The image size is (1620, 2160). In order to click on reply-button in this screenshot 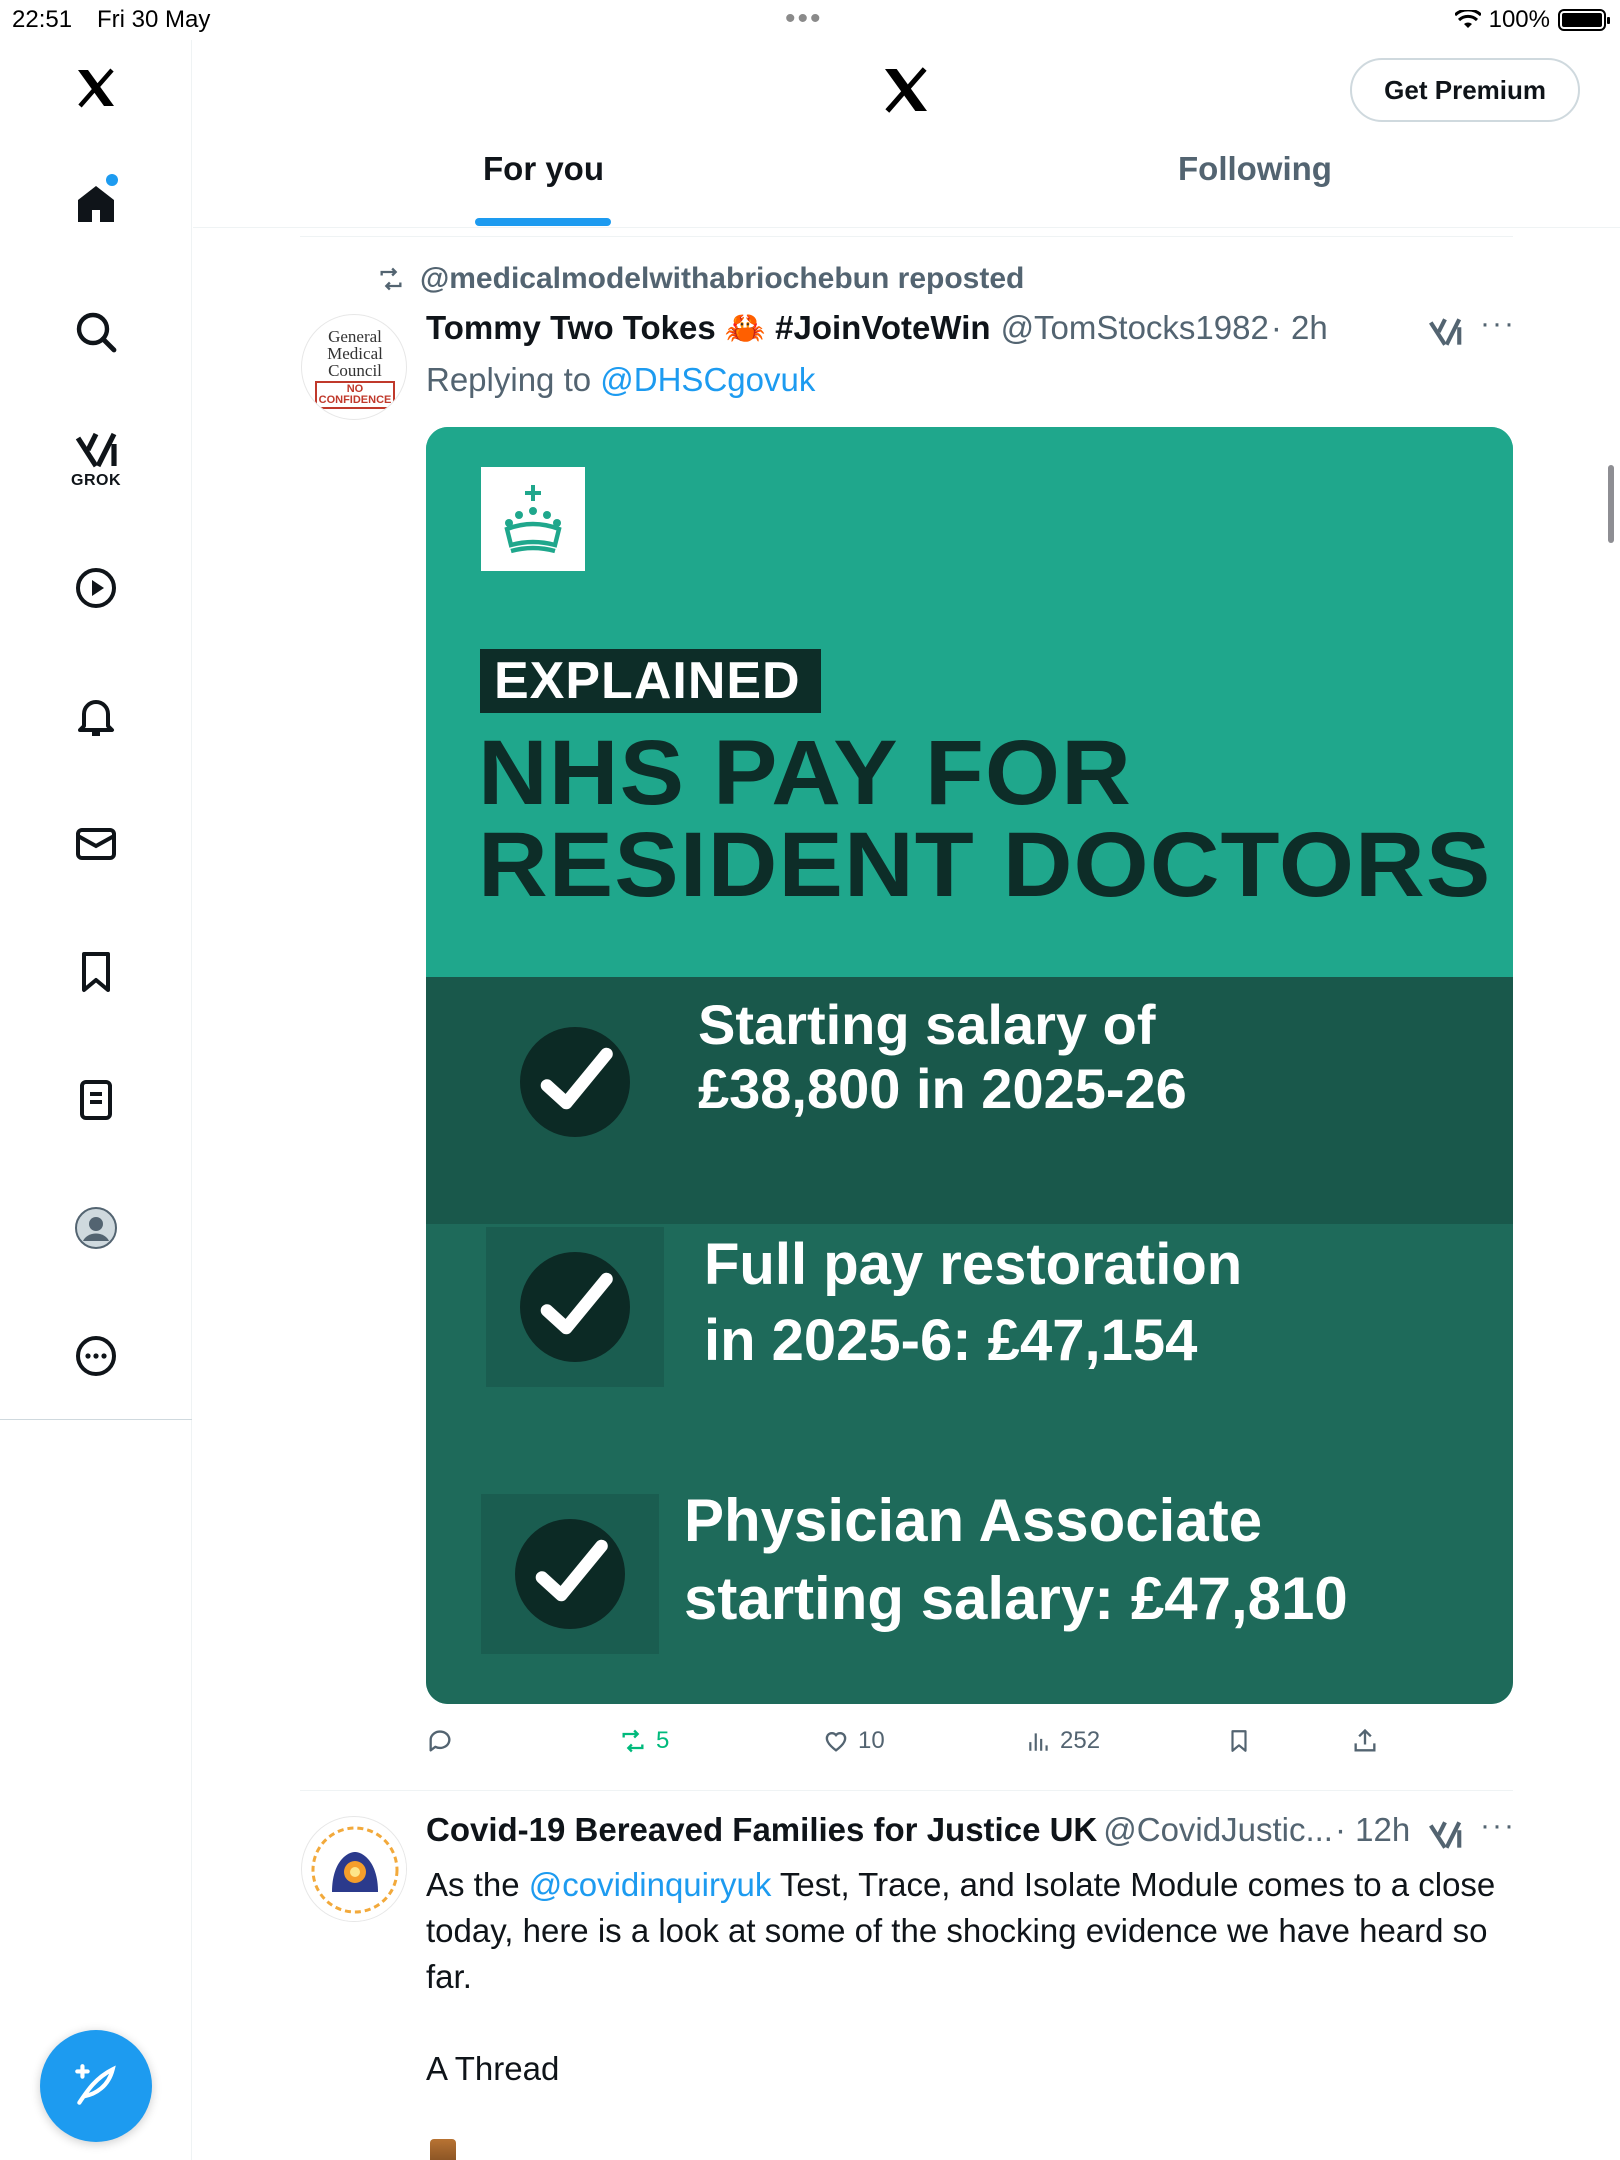, I will do `click(444, 1741)`.